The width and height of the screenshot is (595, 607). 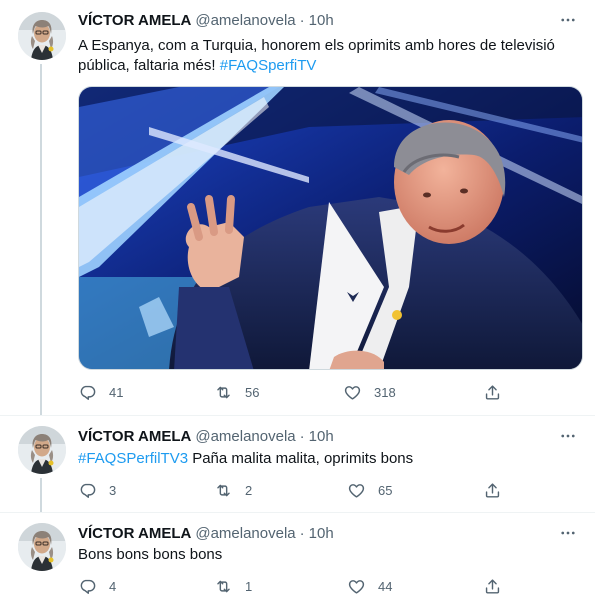 I want to click on reply-count: 3, so click(x=113, y=490).